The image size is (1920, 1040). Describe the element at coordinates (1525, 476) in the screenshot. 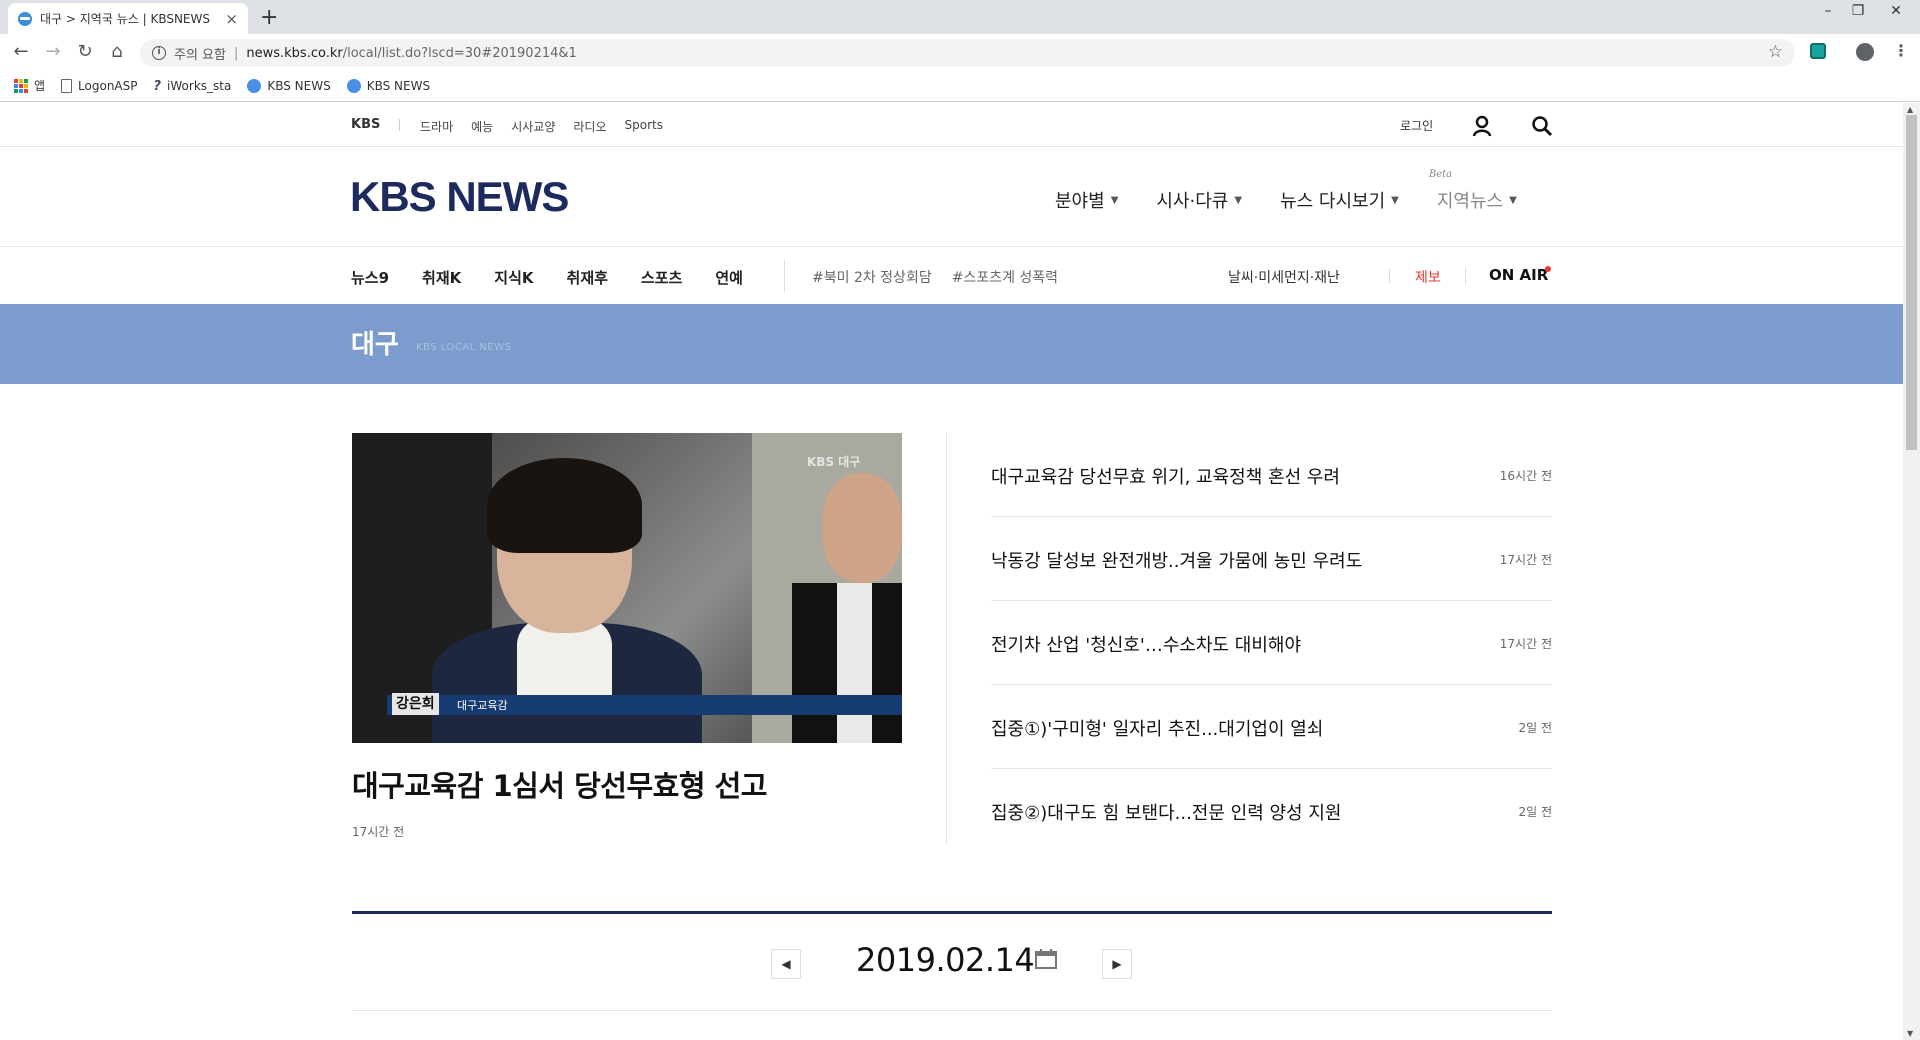

I see `news-time: 16시간 전` at that location.